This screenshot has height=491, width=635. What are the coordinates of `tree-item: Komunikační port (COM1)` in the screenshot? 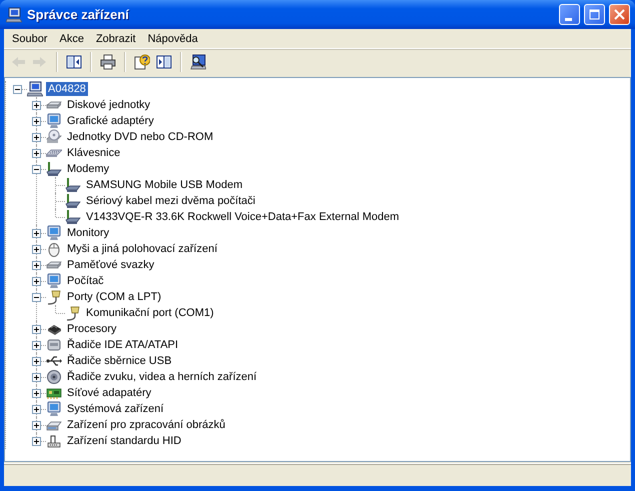 It's located at (150, 313).